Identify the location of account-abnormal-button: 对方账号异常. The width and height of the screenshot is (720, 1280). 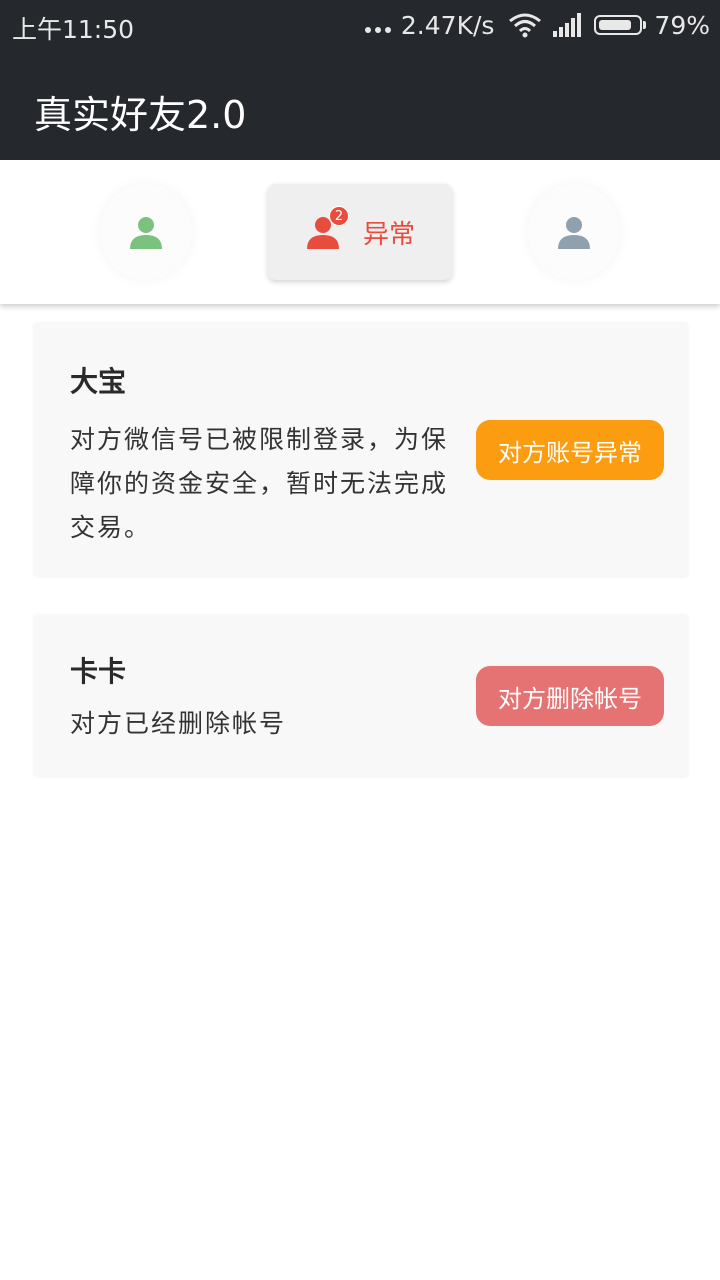
(570, 450).